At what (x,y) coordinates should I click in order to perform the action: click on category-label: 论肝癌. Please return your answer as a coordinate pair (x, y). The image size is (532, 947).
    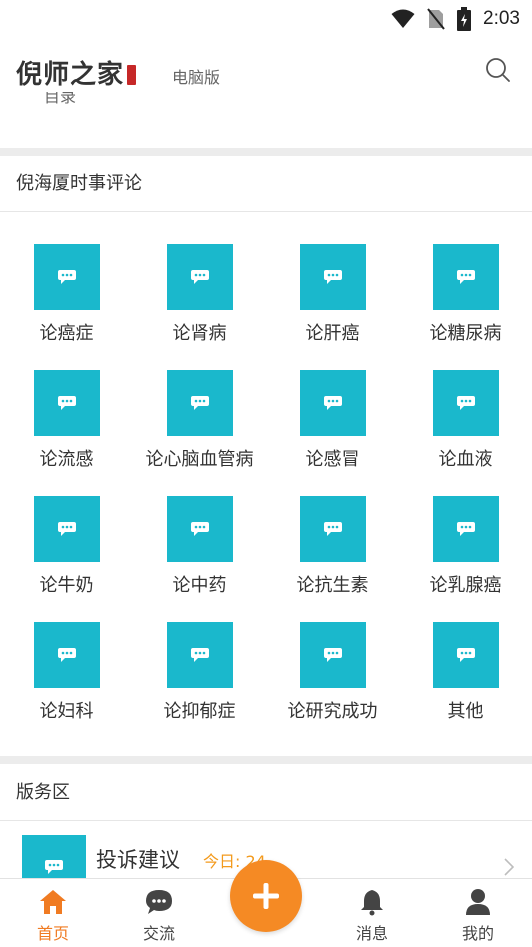
    Looking at the image, I should click on (332, 333).